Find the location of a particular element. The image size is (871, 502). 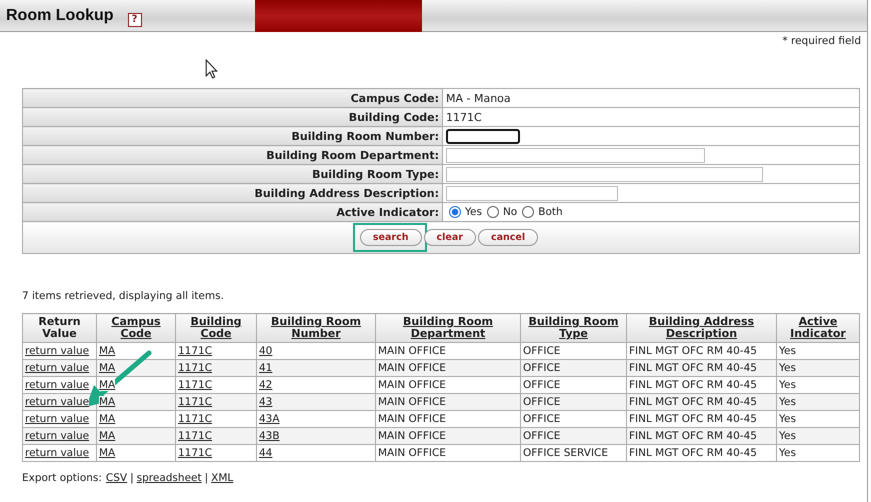

action-button: clear is located at coordinates (450, 237).